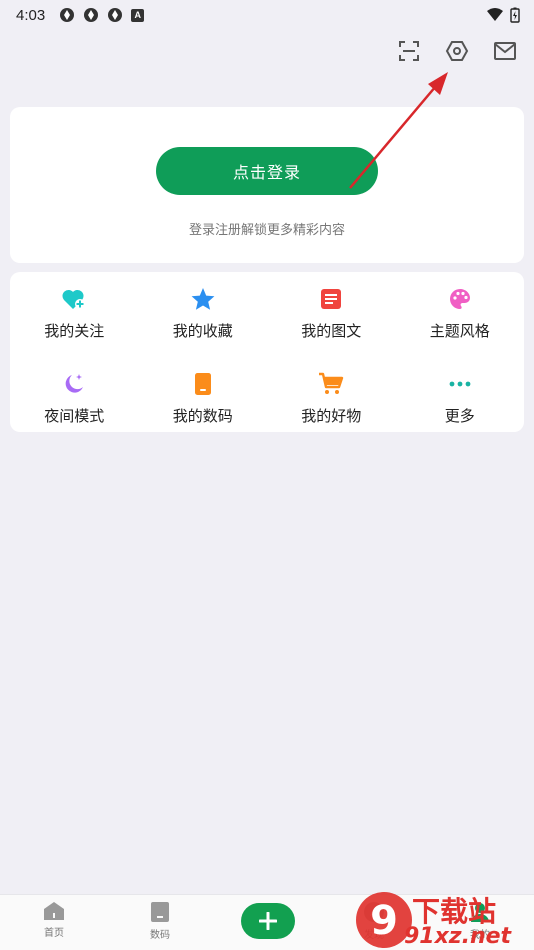  What do you see at coordinates (460, 313) in the screenshot?
I see `menu-item-theme: 主题风格` at bounding box center [460, 313].